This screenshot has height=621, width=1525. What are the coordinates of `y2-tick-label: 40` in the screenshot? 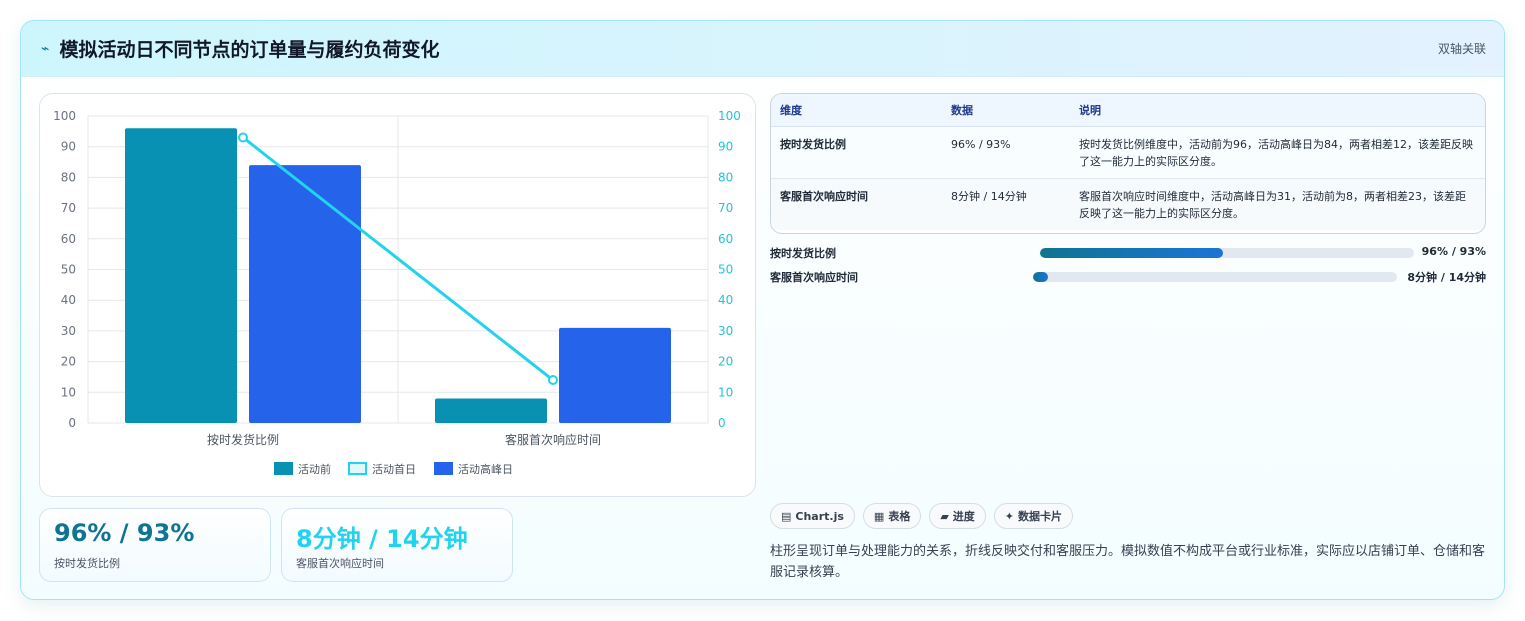 It's located at (725, 300).